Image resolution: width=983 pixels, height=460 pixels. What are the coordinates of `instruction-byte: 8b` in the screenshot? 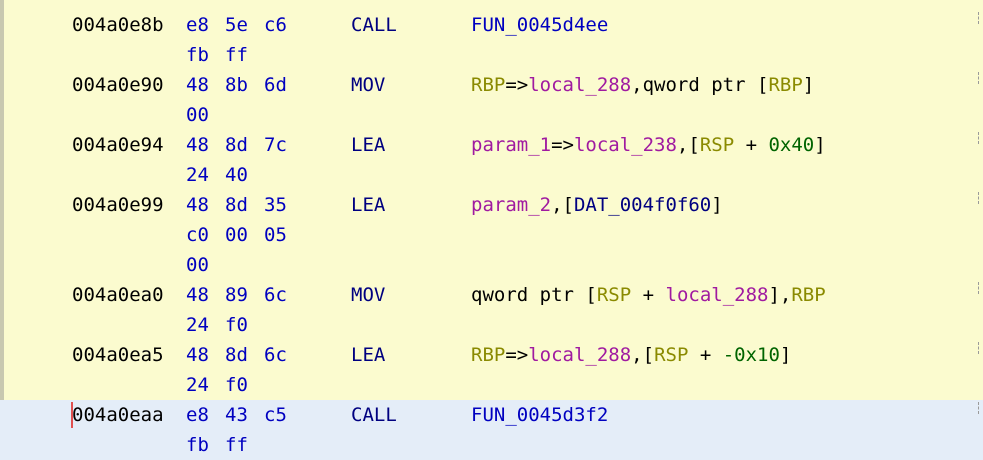 It's located at (236, 85).